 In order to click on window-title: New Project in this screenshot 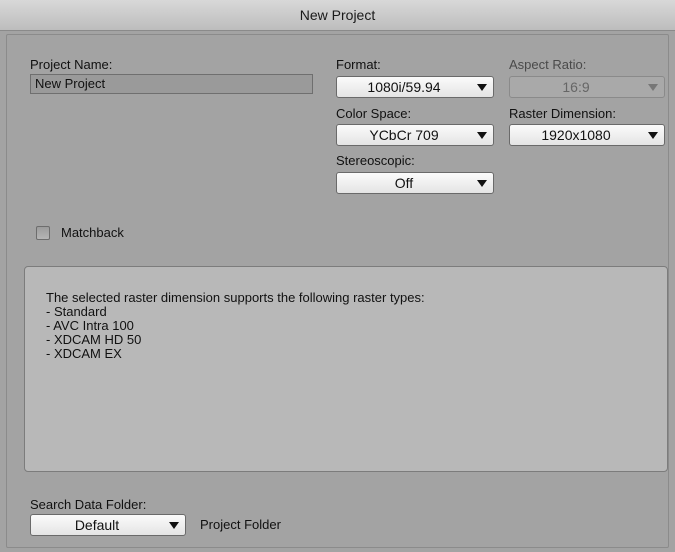, I will do `click(337, 15)`.